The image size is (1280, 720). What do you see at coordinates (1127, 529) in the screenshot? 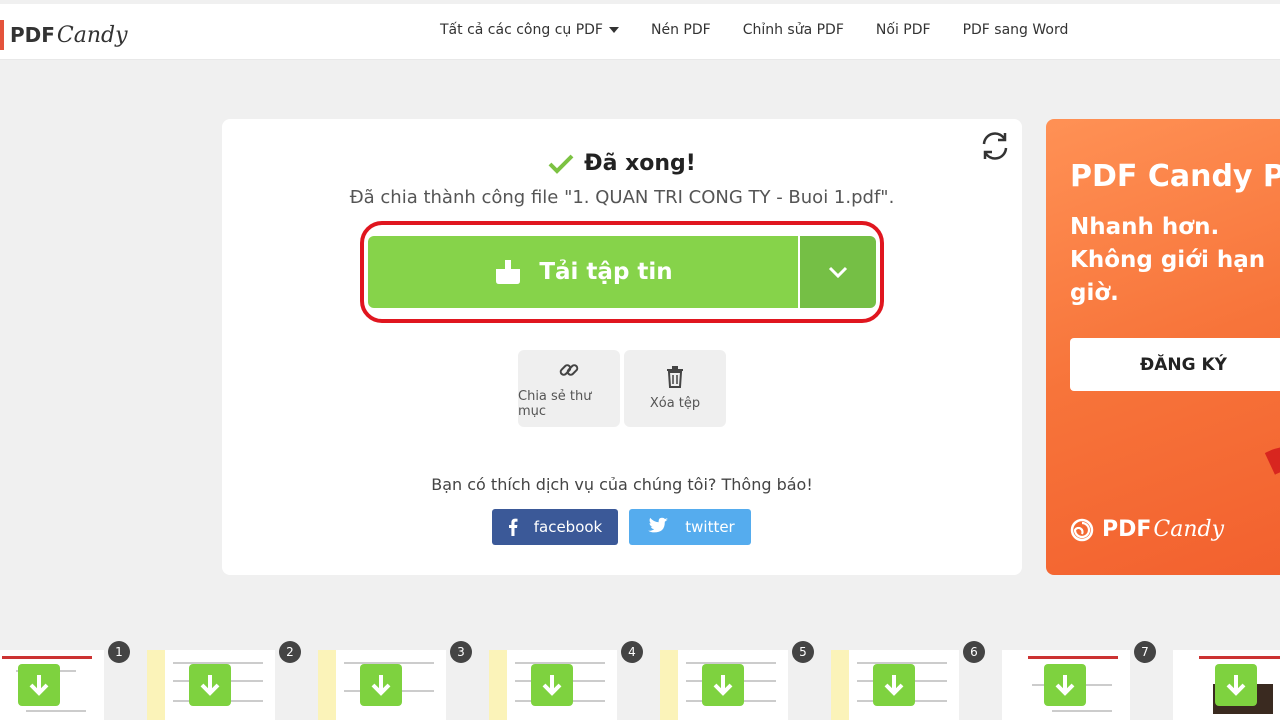
I see `promo-logo-pdf: PDF` at bounding box center [1127, 529].